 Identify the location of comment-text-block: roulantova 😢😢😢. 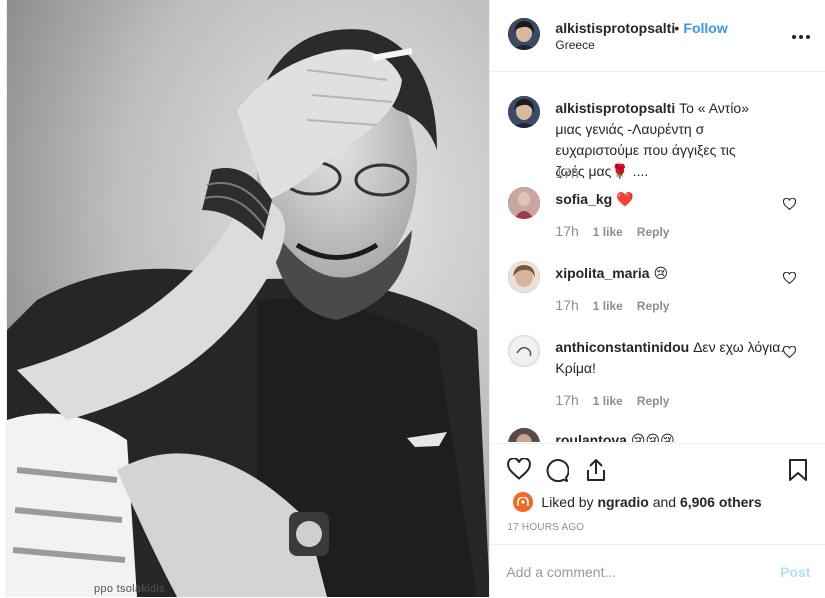
(670, 436).